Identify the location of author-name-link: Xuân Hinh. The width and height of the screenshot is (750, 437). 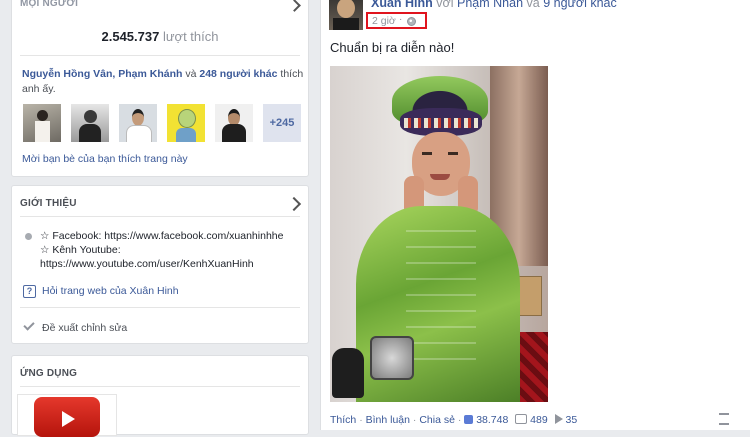
(402, 5).